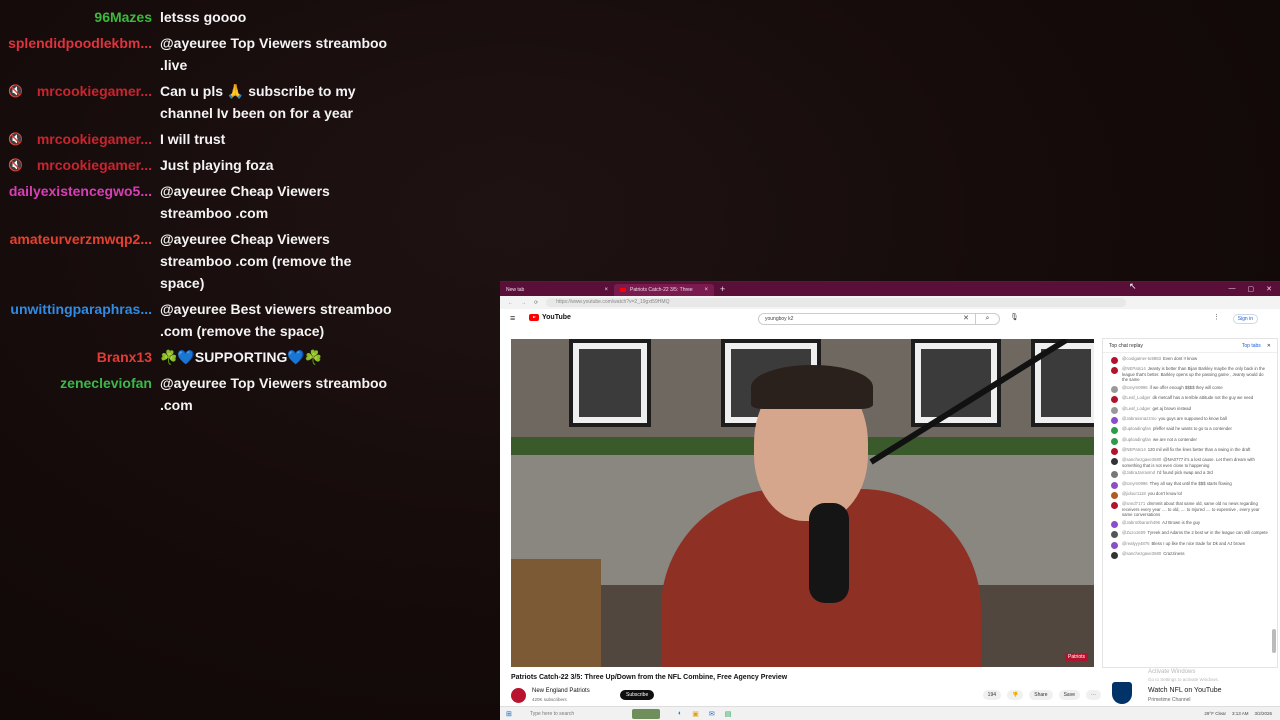 The height and width of the screenshot is (720, 1280). What do you see at coordinates (1251, 346) in the screenshot?
I see `top-tabs-toggle: Top tabs` at bounding box center [1251, 346].